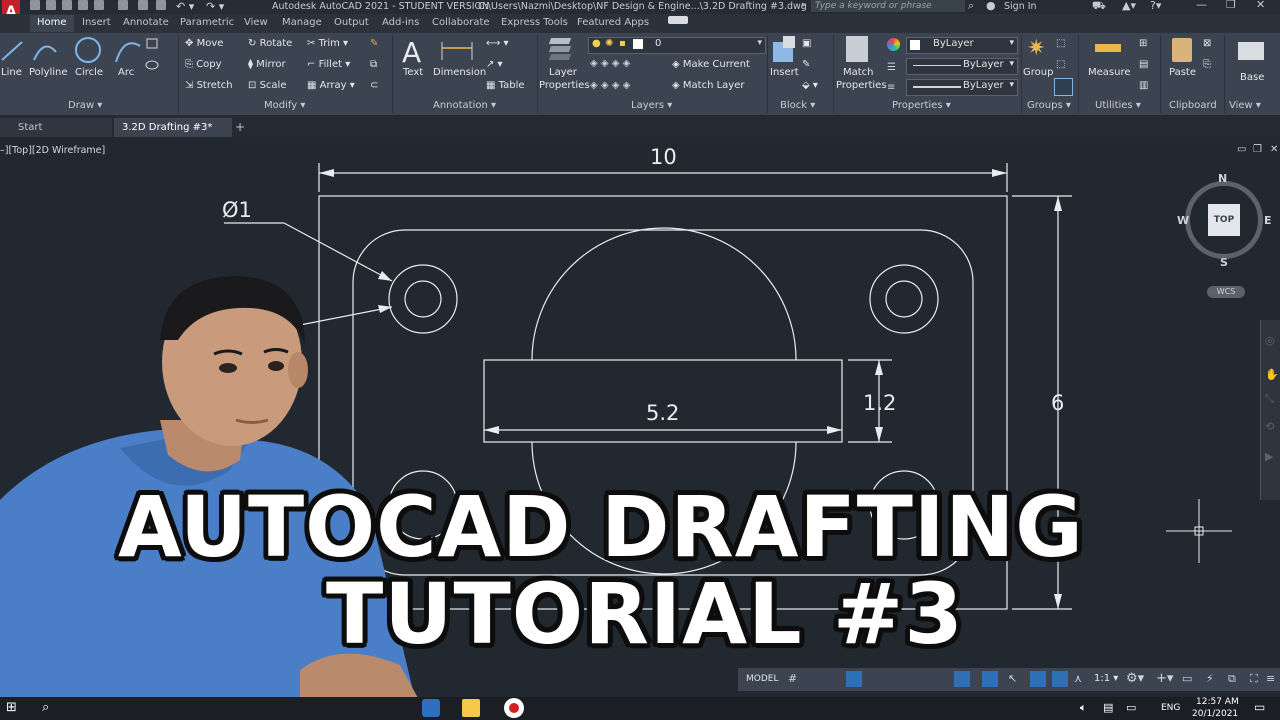 The width and height of the screenshot is (1280, 720). I want to click on web-mobile-icon, so click(99, 5).